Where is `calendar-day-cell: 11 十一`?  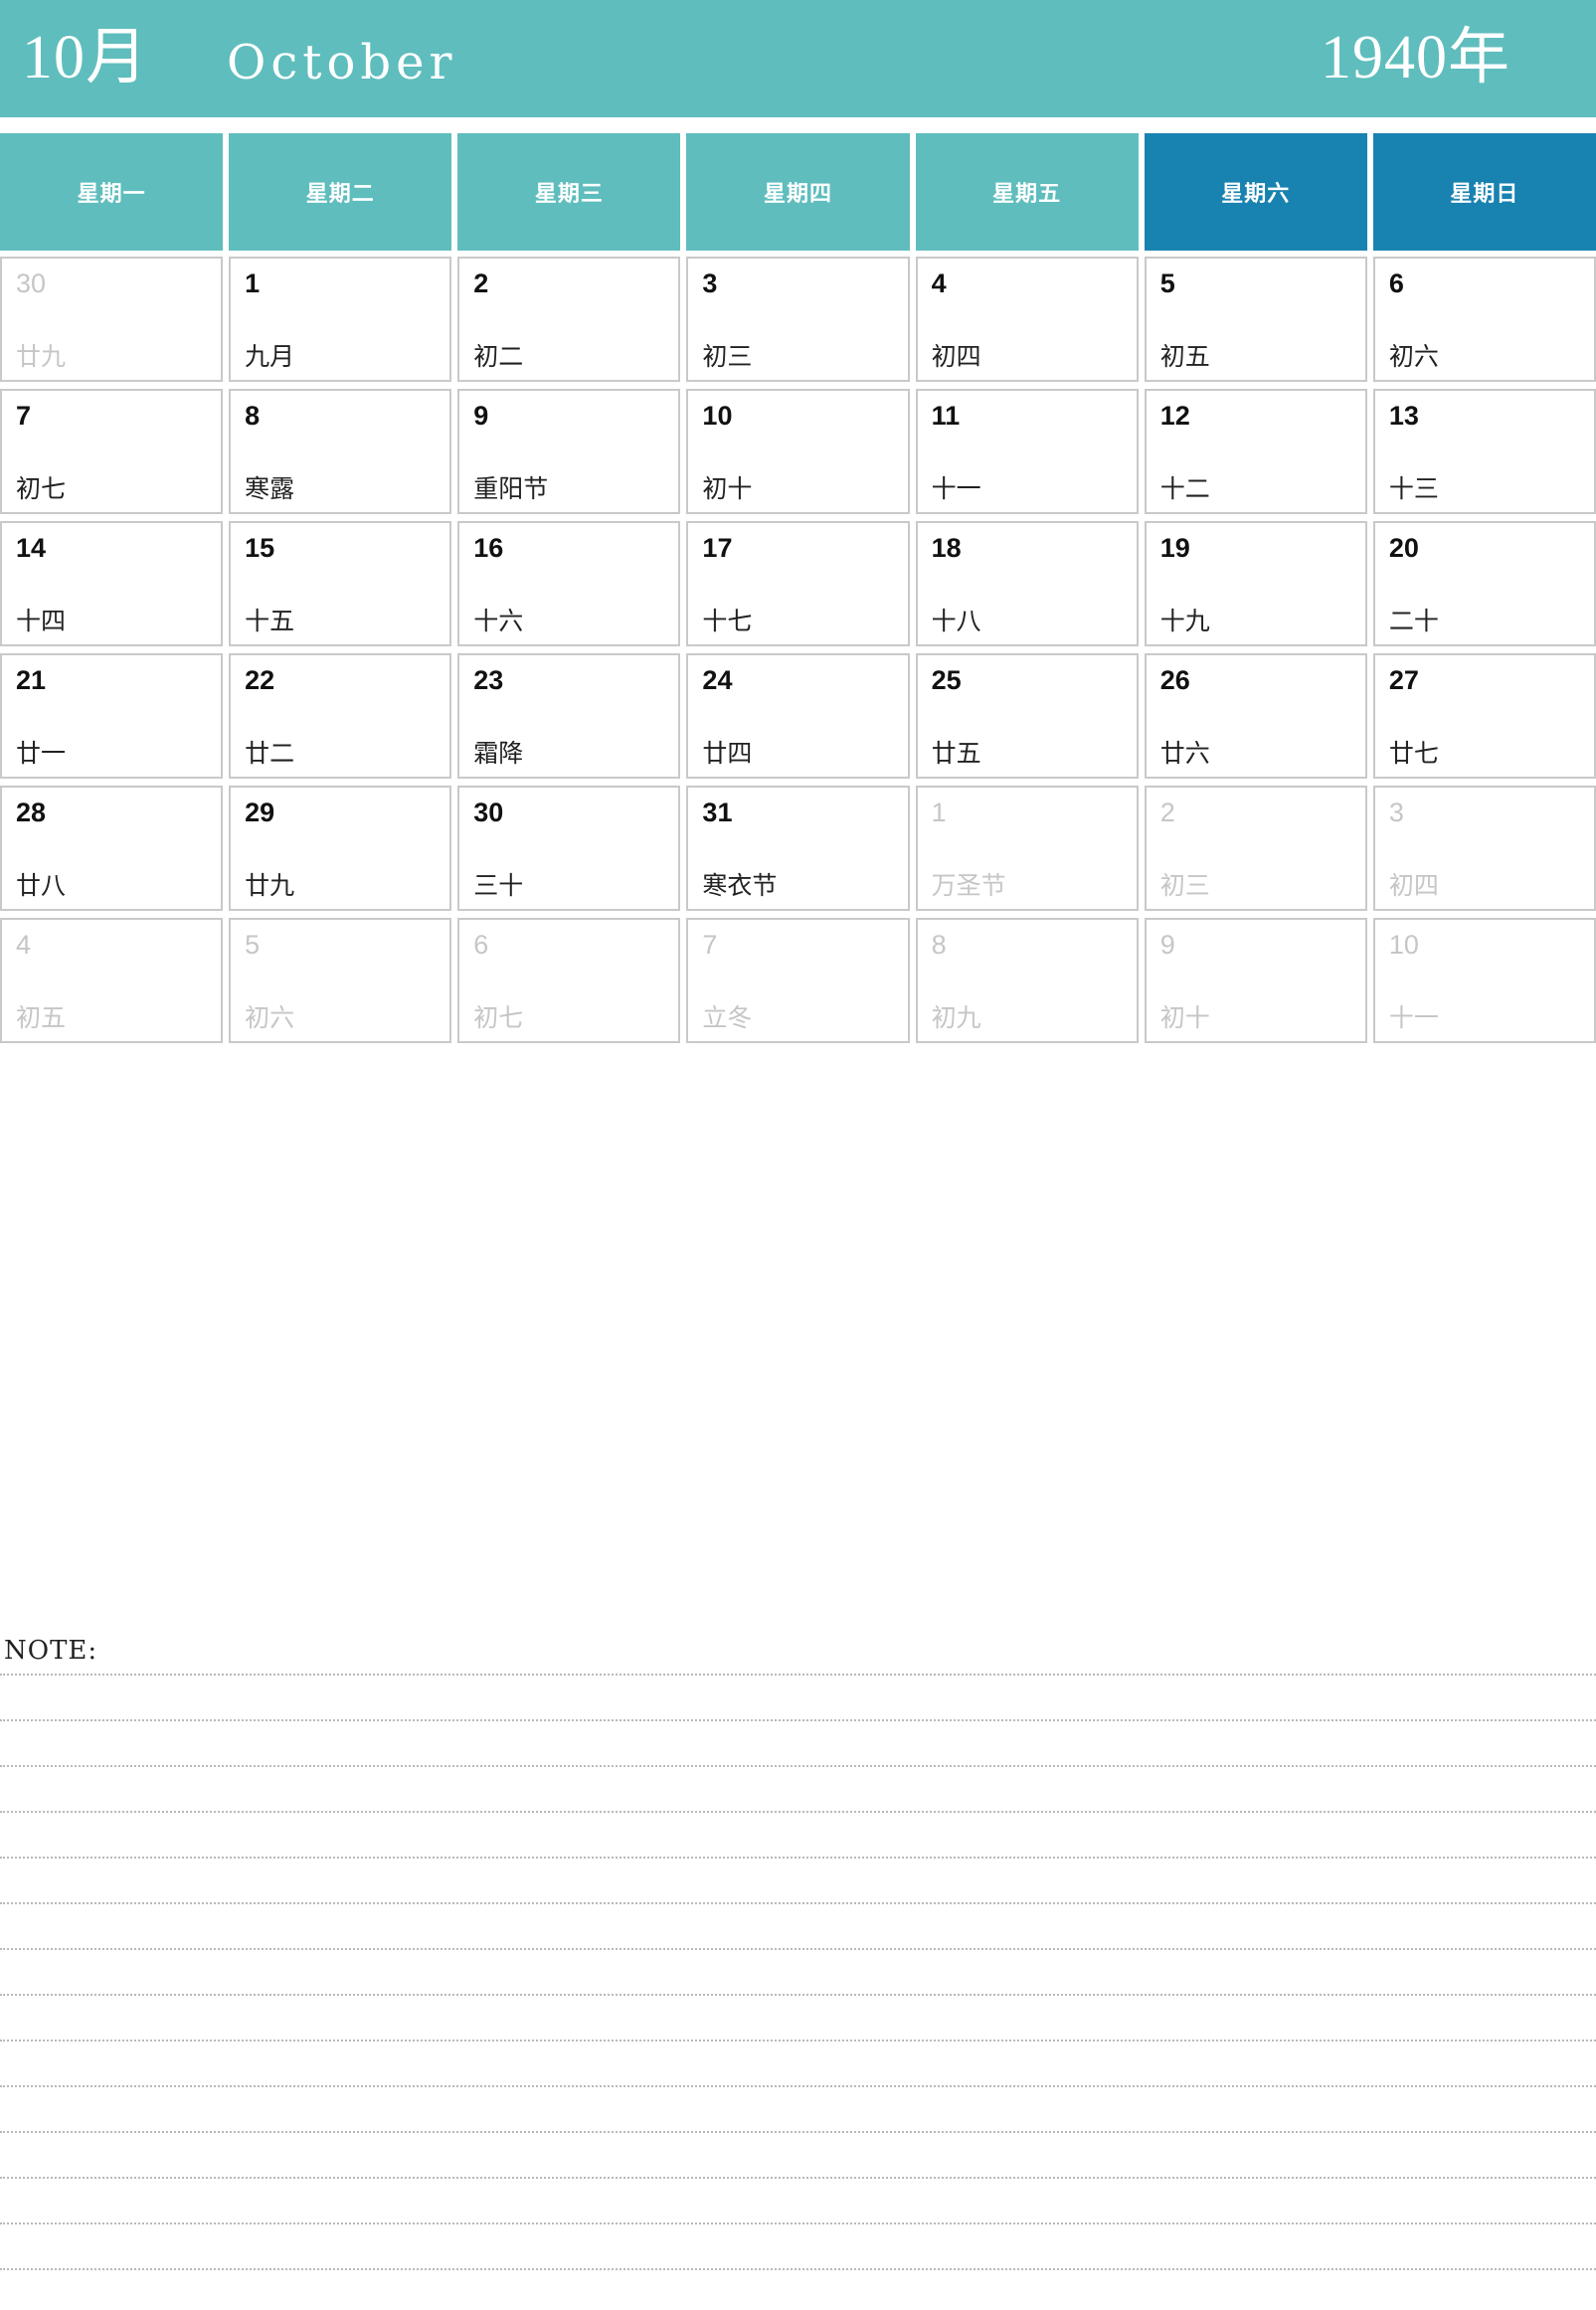 calendar-day-cell: 11 十一 is located at coordinates (1027, 452).